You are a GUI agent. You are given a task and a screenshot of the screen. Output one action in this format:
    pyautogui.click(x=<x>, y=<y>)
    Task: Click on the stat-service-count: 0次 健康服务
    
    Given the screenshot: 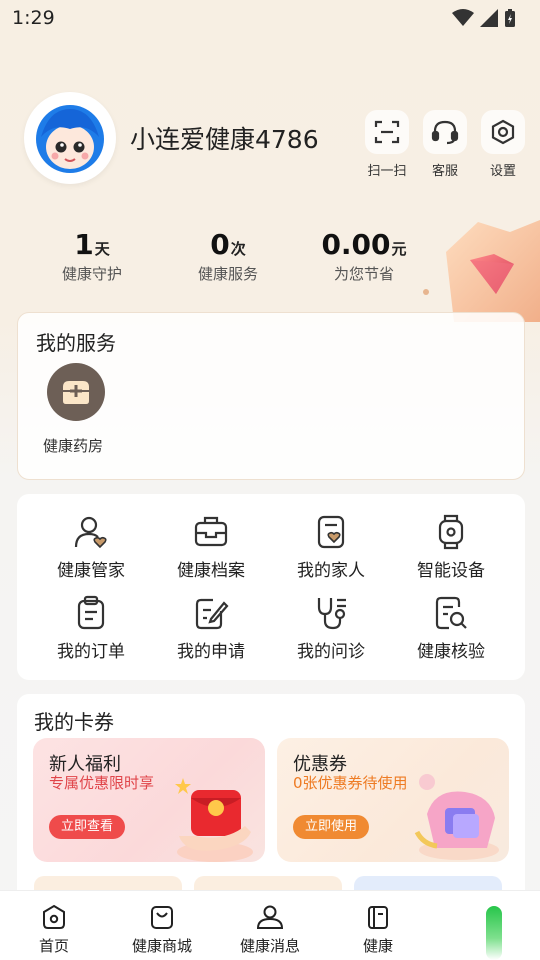 What is the action you would take?
    pyautogui.click(x=228, y=256)
    